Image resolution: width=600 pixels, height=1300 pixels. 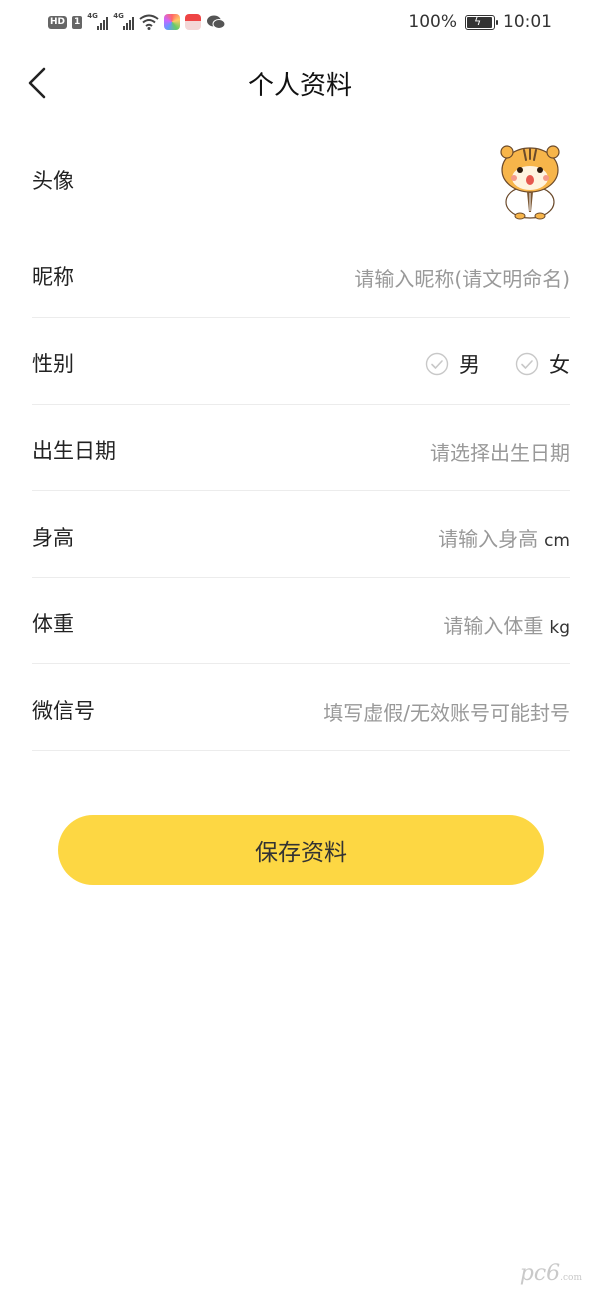 I want to click on gender-label: 性别, so click(x=53, y=364).